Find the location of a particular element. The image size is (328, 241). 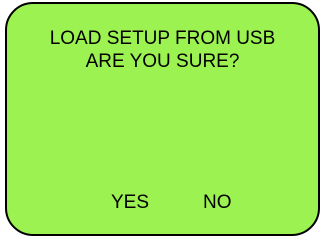

yes-option: YES is located at coordinates (130, 202).